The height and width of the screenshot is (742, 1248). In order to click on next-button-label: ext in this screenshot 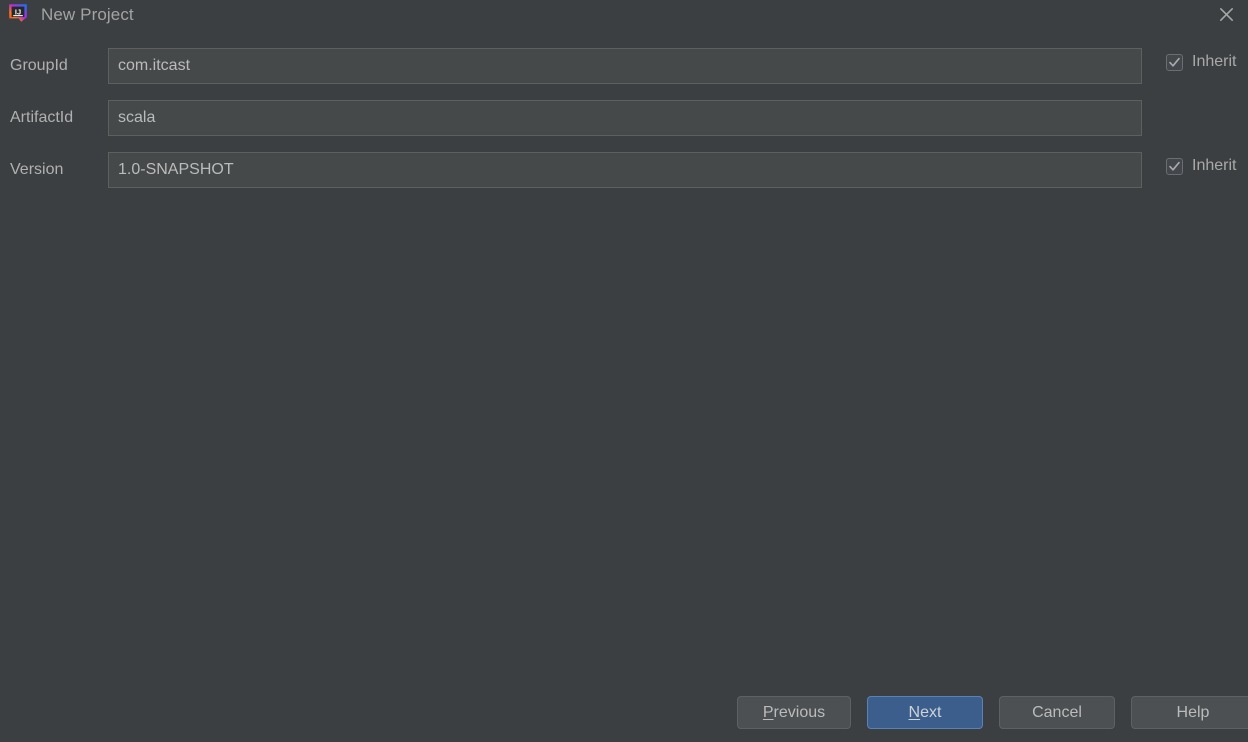, I will do `click(931, 712)`.